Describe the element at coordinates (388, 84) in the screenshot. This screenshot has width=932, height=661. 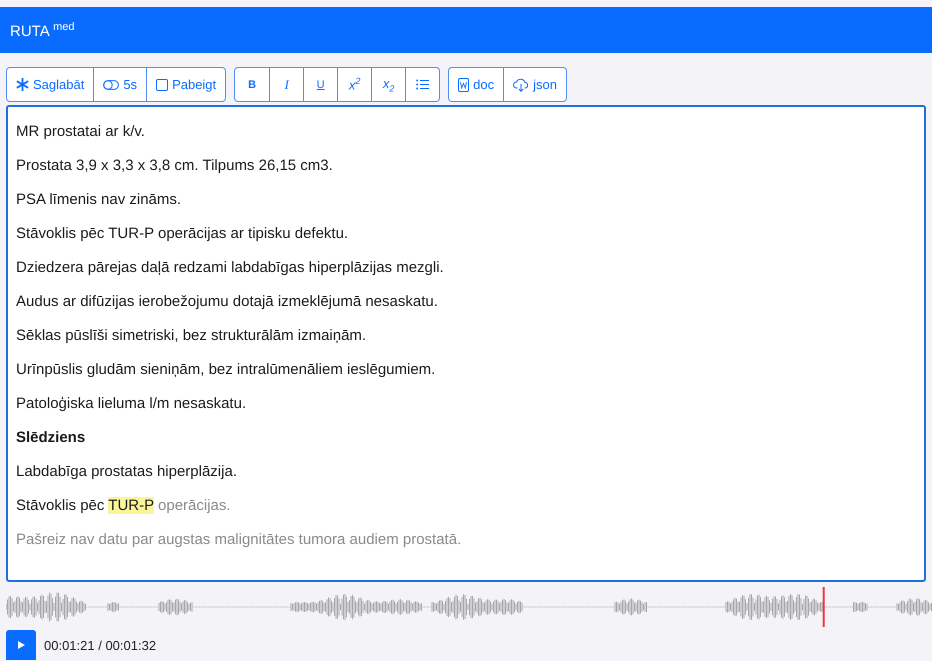
I see `format-button: x$_{2}$` at that location.